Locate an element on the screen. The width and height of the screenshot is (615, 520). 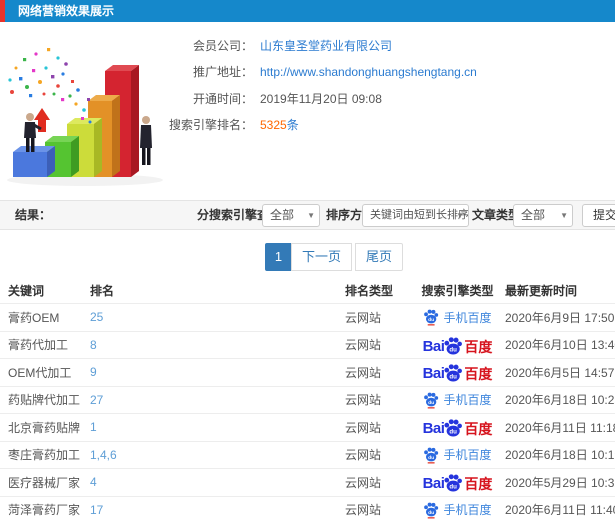
mobile-baidu-logo: du 手机百度 is located at coordinates (457, 455).